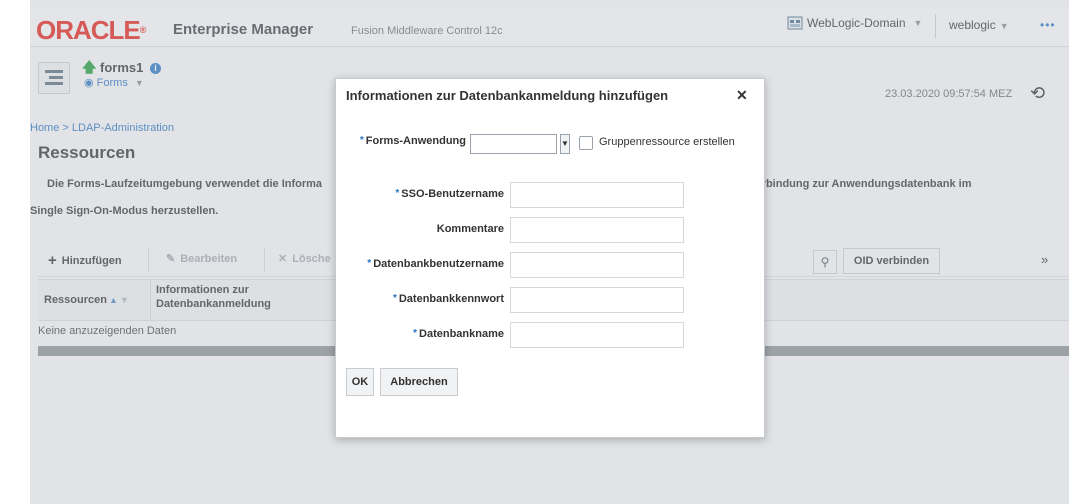 Image resolution: width=1069 pixels, height=504 pixels. What do you see at coordinates (742, 95) in the screenshot?
I see `close-icon: ✕` at bounding box center [742, 95].